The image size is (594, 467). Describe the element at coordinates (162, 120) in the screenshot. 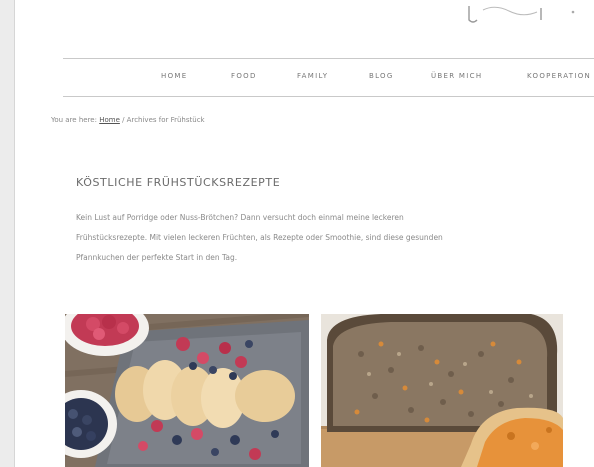

I see `breadcrumb-current: / Archives for Frühstück` at that location.